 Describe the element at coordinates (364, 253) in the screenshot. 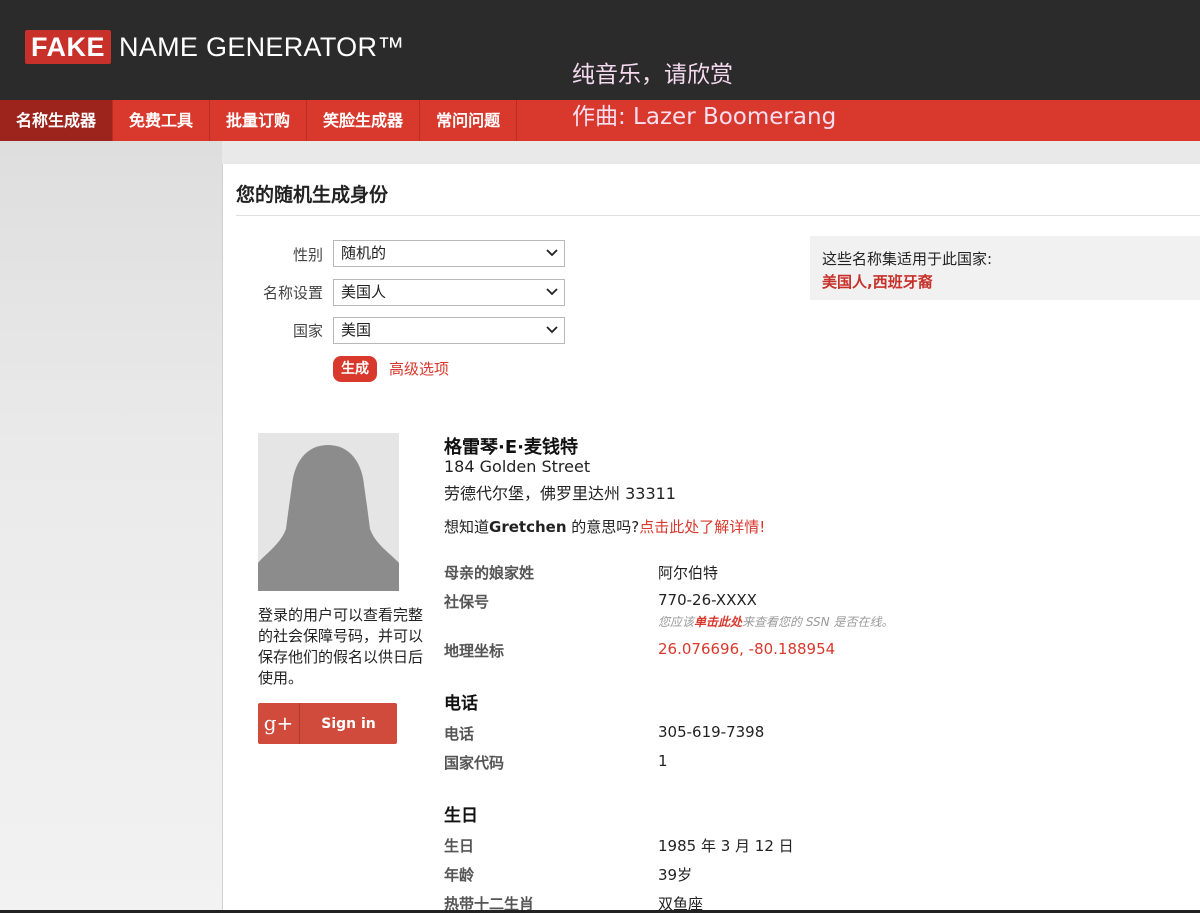

I see `gender-select-value: 随机的` at that location.